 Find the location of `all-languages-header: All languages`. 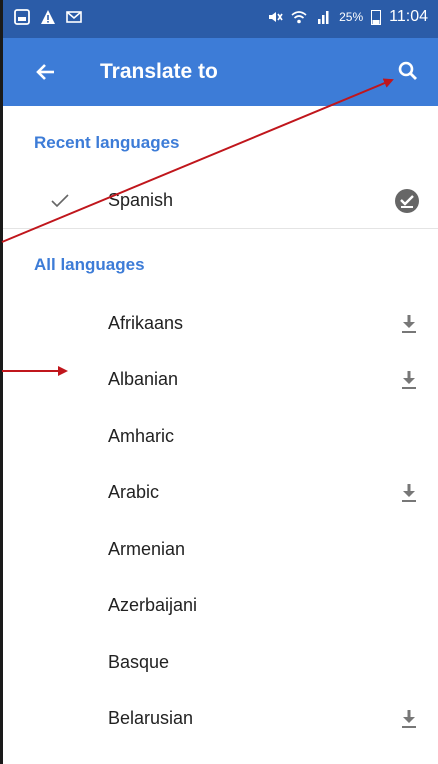

all-languages-header: All languages is located at coordinates (89, 264).